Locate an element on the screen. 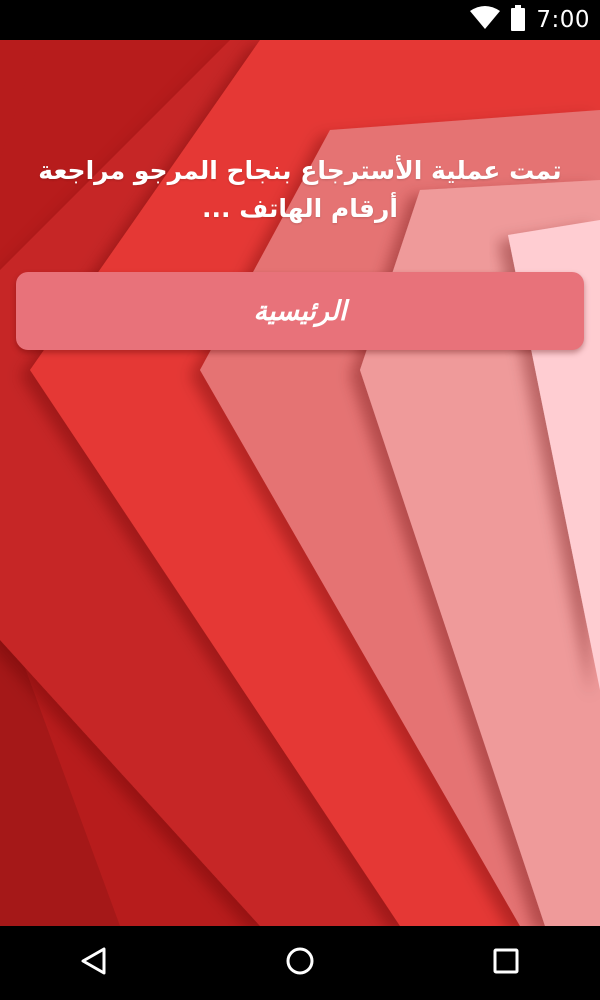  wifi-icon is located at coordinates (485, 20).